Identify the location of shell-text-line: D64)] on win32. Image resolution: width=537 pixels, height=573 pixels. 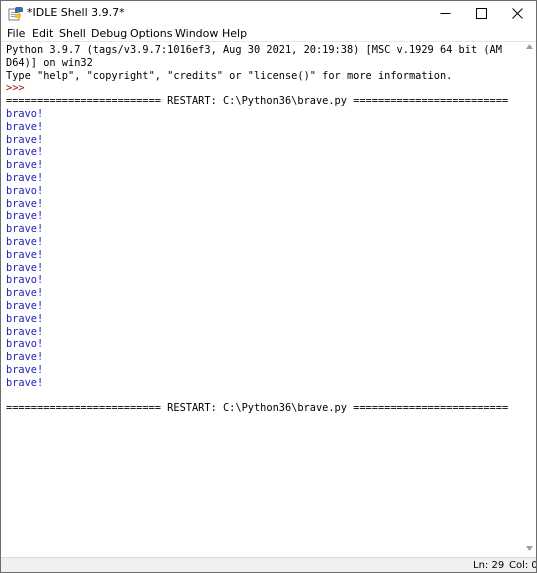
(49, 62).